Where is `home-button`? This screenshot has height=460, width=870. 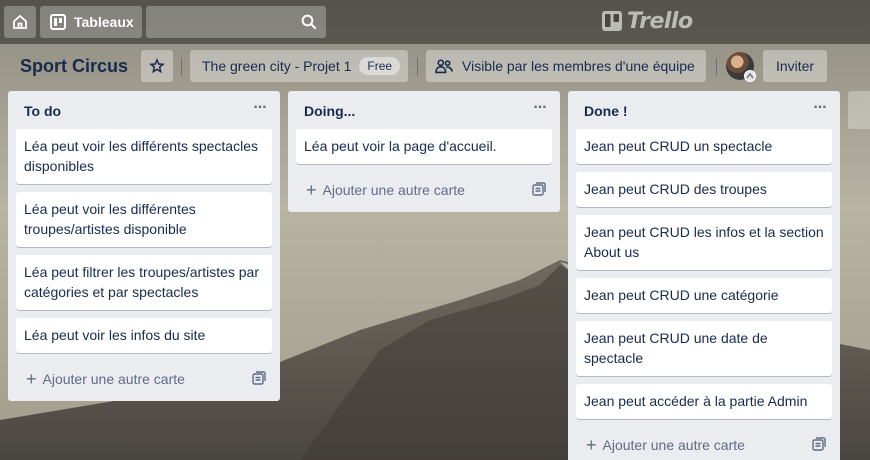
home-button is located at coordinates (20, 22).